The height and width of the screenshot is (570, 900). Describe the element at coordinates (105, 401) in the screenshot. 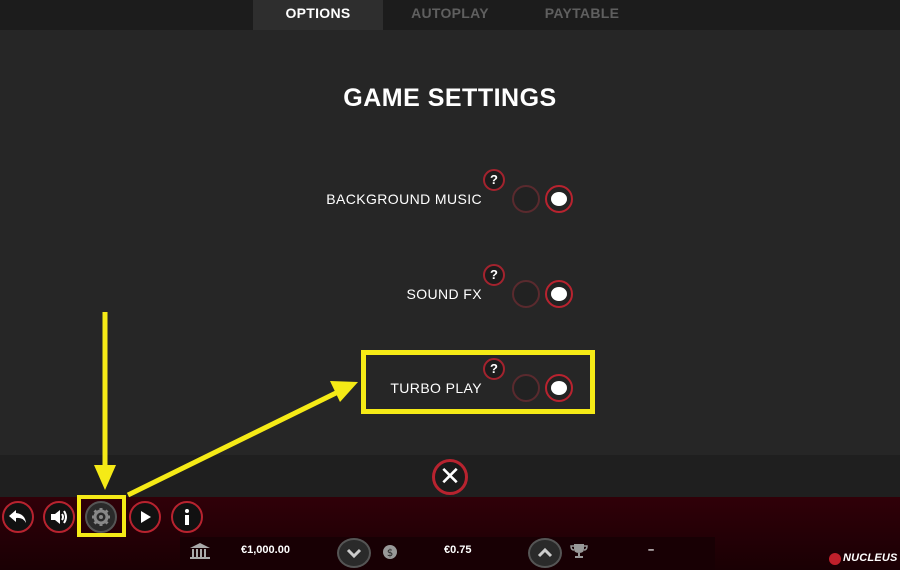

I see `arrow-down-to-gear` at that location.